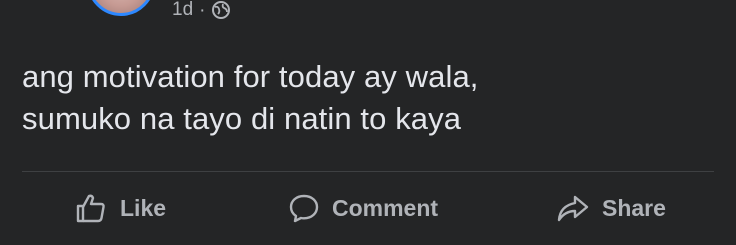 This screenshot has height=245, width=736. Describe the element at coordinates (91, 208) in the screenshot. I see `thumbs-up-icon` at that location.